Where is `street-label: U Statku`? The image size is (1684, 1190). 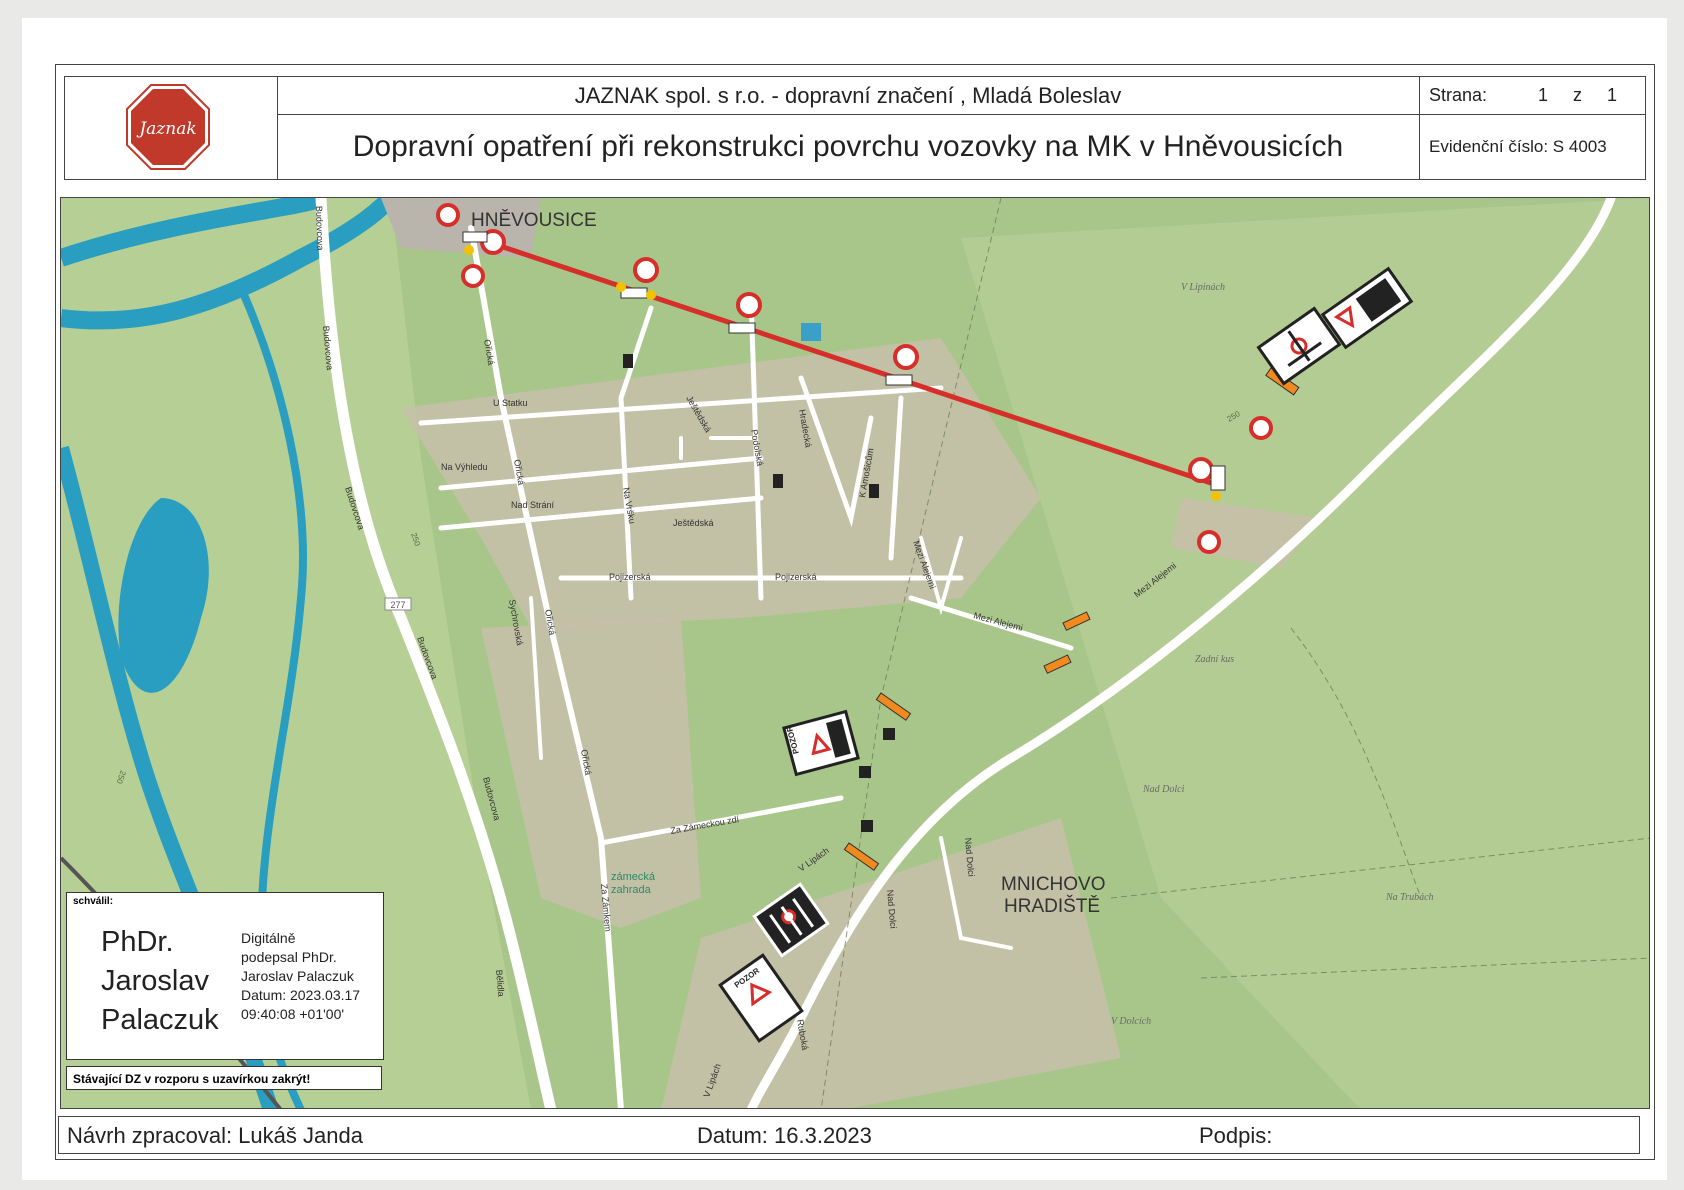
street-label: U Statku is located at coordinates (510, 403).